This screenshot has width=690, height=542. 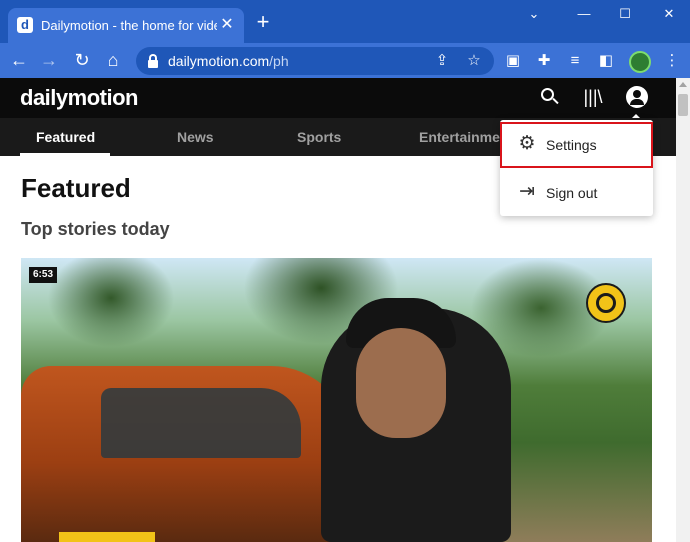 What do you see at coordinates (571, 145) in the screenshot?
I see `settings-label: Settings` at bounding box center [571, 145].